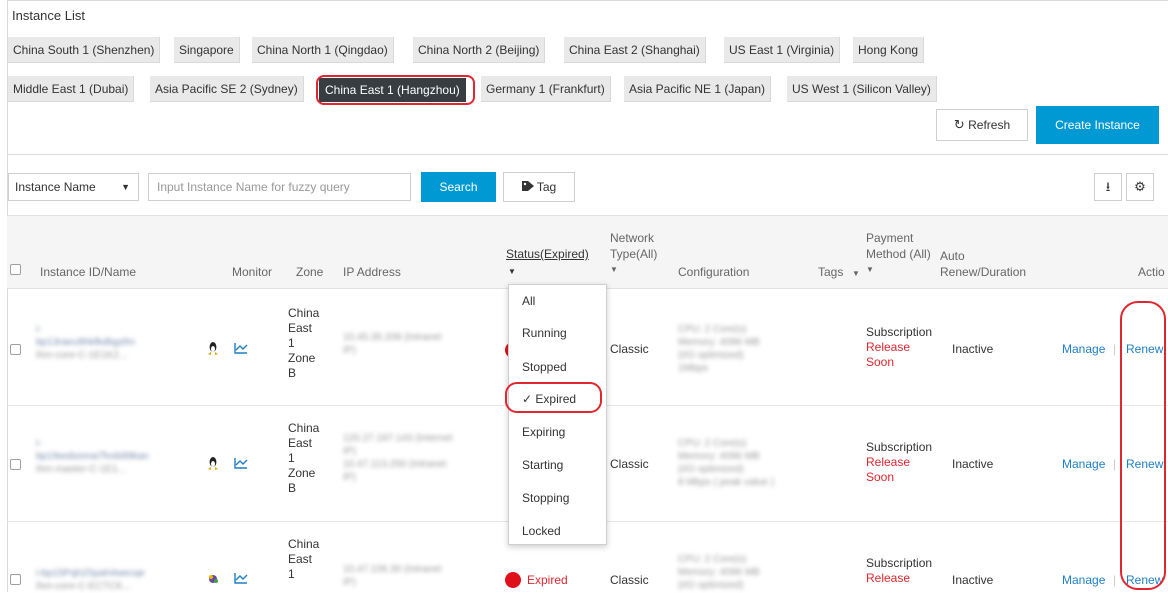  I want to click on status-option-starting: Starting, so click(542, 465).